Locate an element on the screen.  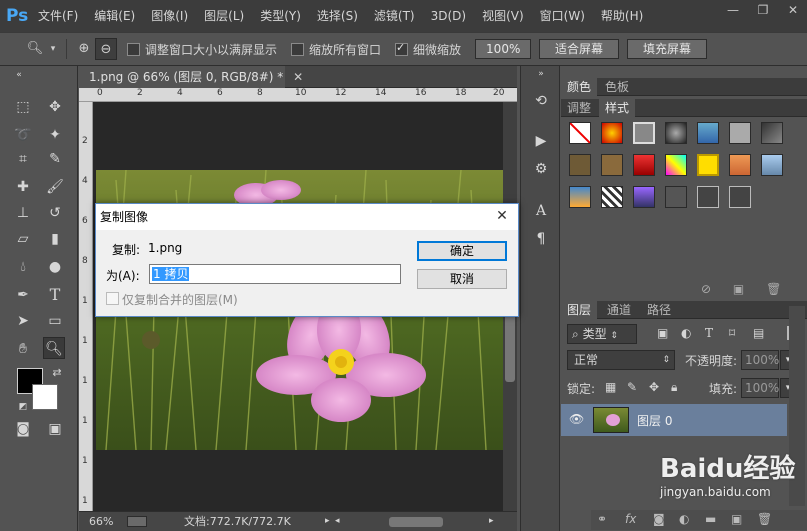
zoom-100-button: 100% is located at coordinates (503, 49).